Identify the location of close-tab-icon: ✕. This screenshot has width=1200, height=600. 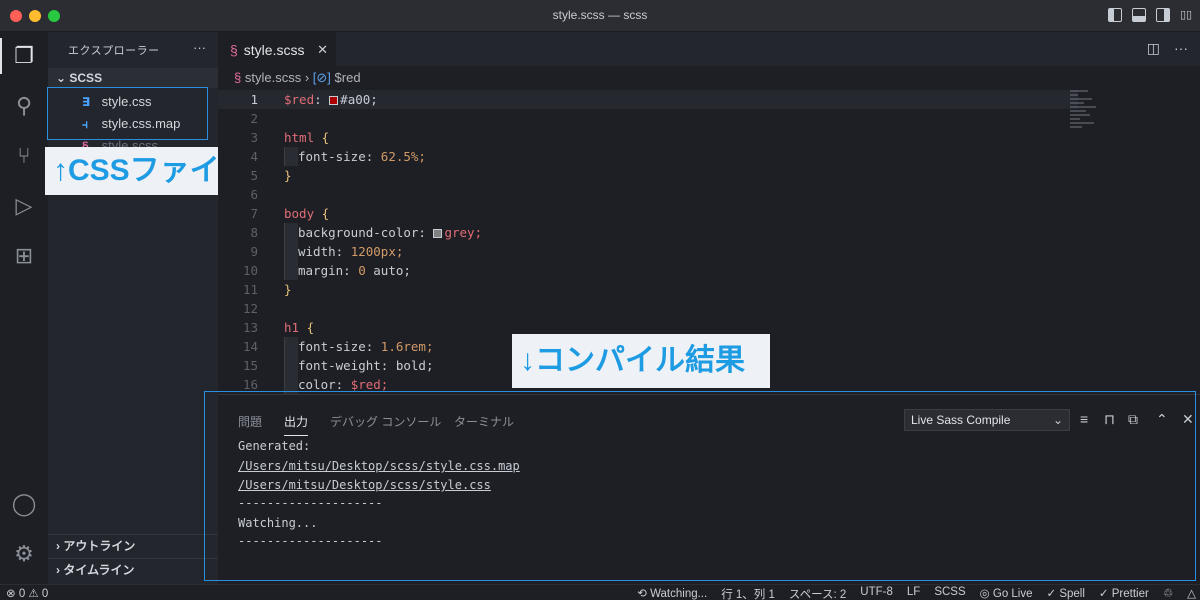
(322, 50).